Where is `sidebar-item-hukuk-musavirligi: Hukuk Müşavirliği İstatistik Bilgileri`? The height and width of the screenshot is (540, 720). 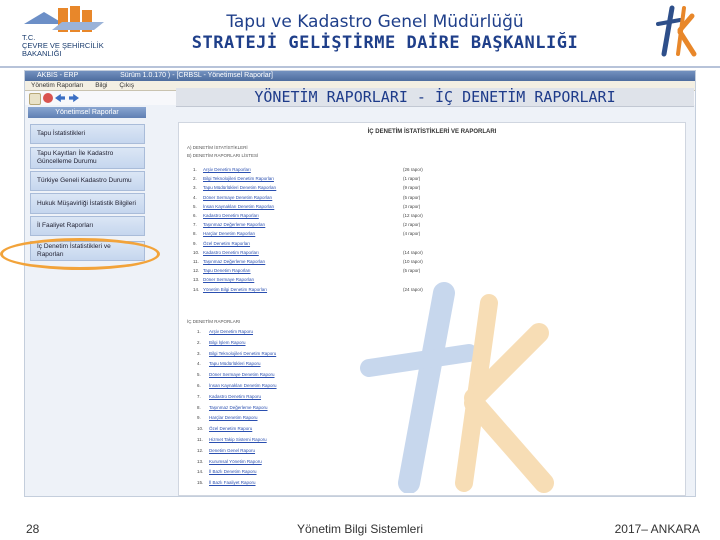 sidebar-item-hukuk-musavirligi: Hukuk Müşavirliği İstatistik Bilgileri is located at coordinates (87, 203).